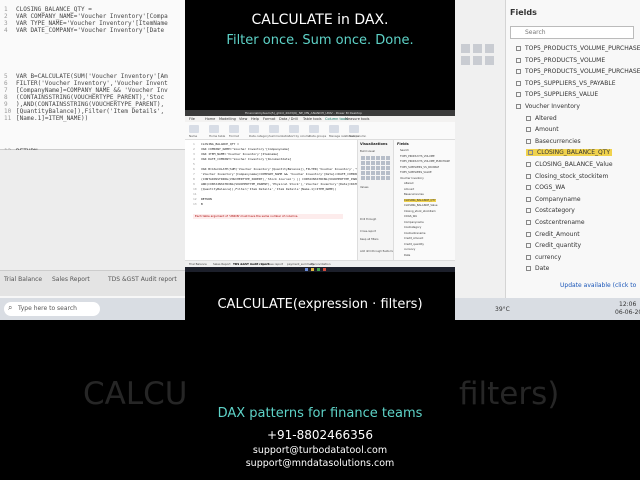  What do you see at coordinates (543, 257) in the screenshot?
I see `field-item: currency` at bounding box center [543, 257].